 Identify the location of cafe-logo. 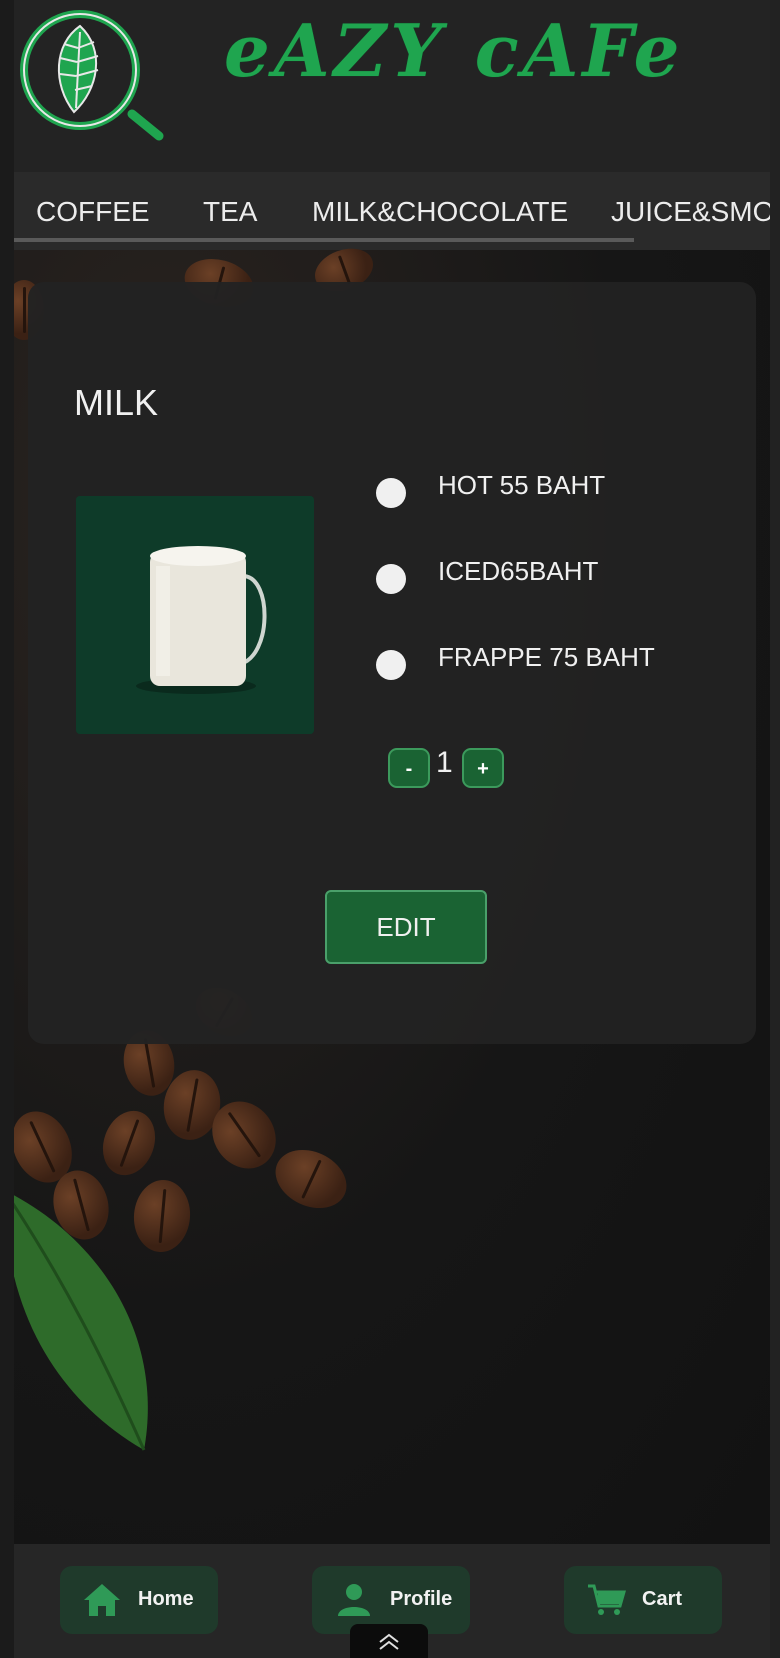
(92, 75).